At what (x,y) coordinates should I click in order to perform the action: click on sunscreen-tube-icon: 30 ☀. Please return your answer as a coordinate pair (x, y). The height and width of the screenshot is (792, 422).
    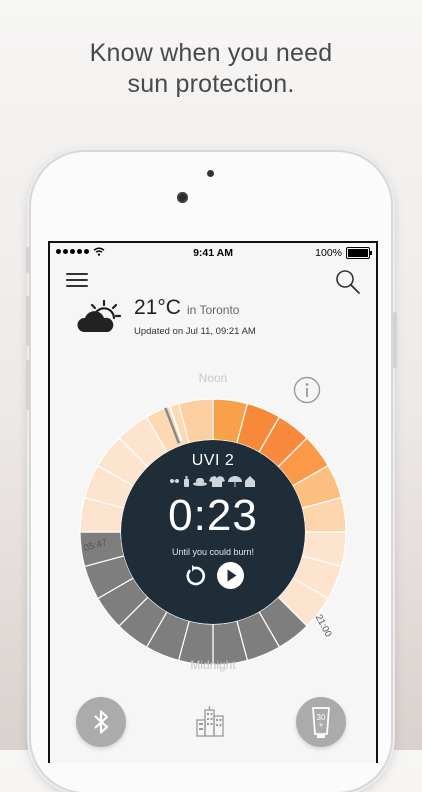
    Looking at the image, I should click on (321, 722).